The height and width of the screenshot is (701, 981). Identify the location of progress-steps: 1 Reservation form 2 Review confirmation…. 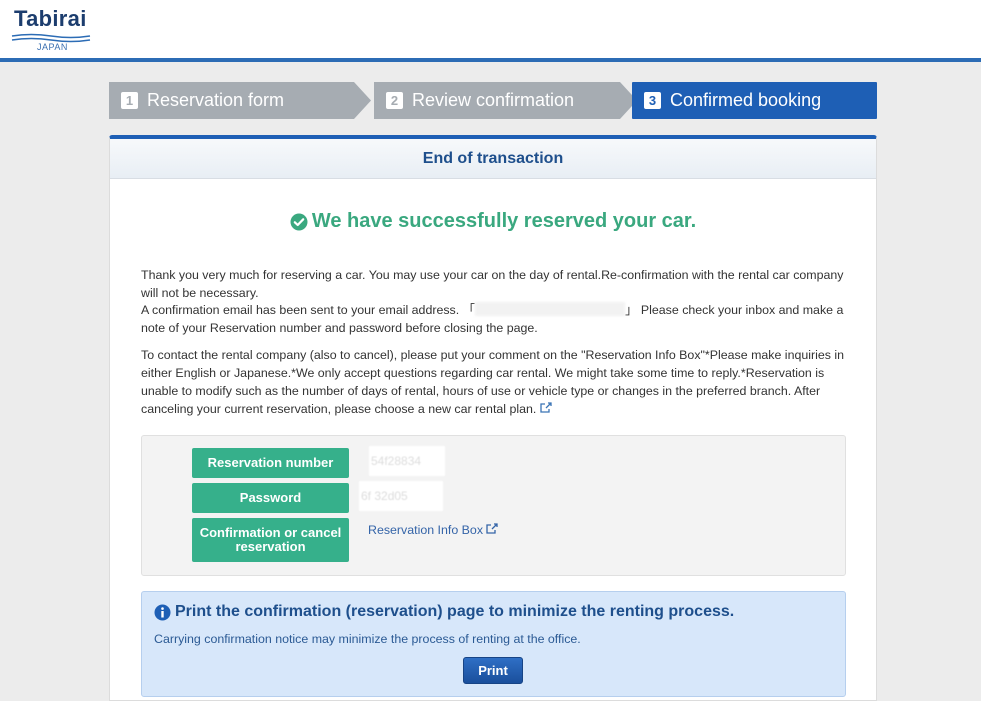
(493, 100).